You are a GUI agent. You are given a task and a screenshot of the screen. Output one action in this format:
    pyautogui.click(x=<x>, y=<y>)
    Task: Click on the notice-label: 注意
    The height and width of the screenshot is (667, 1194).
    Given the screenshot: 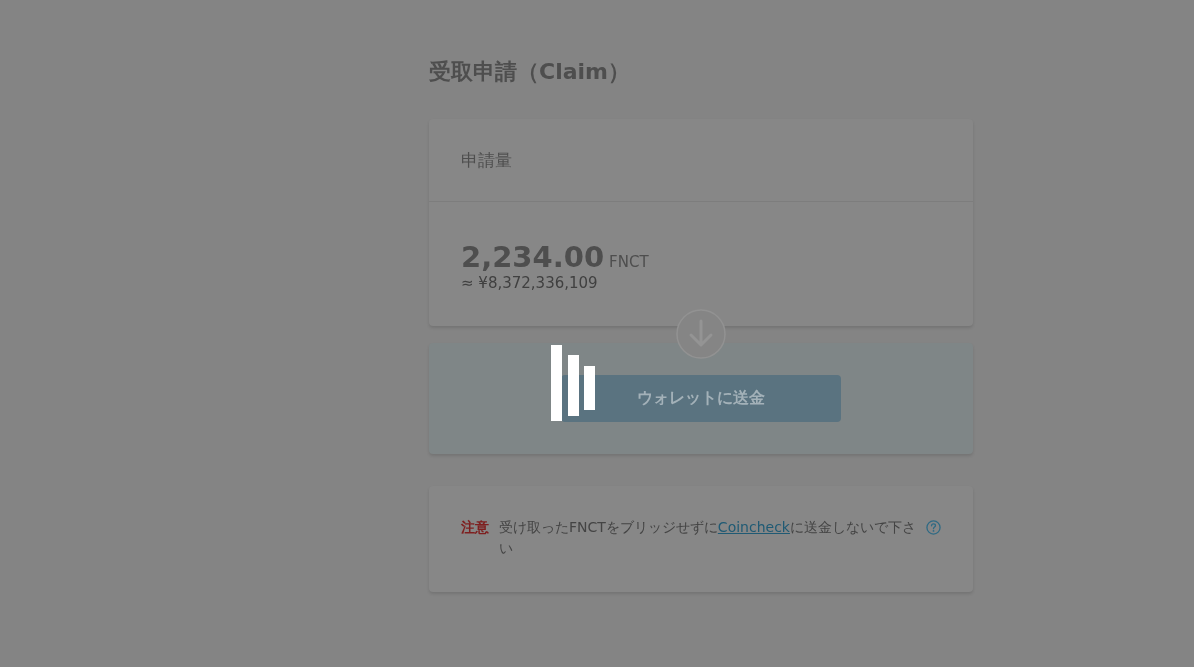 What is the action you would take?
    pyautogui.click(x=475, y=527)
    